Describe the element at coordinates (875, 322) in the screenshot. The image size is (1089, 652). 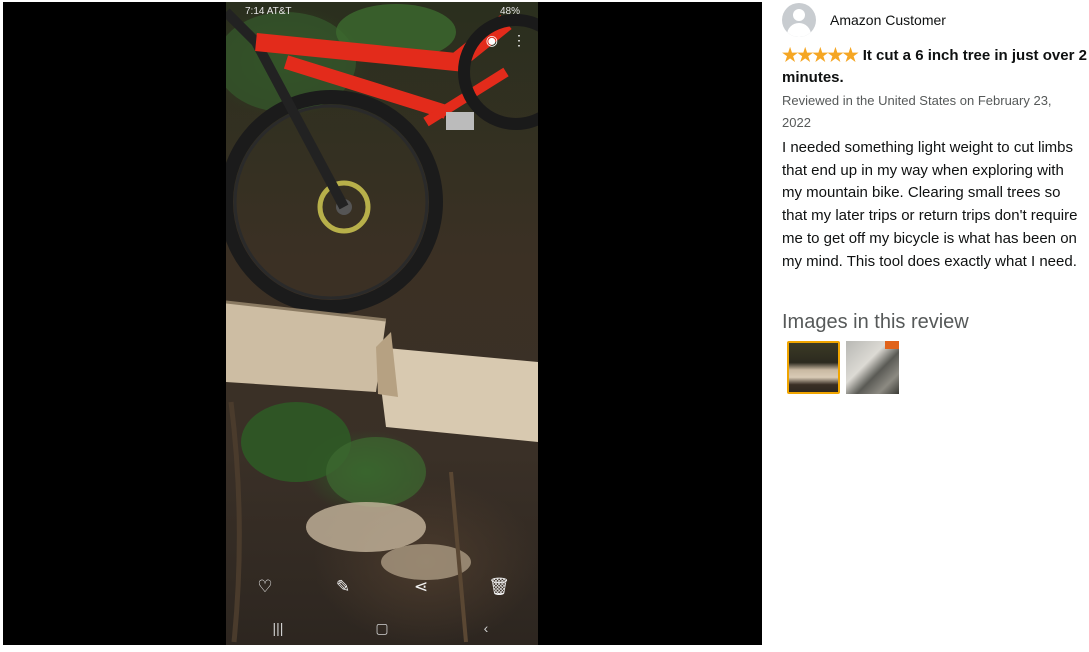
I see `images-heading: Images in this review` at that location.